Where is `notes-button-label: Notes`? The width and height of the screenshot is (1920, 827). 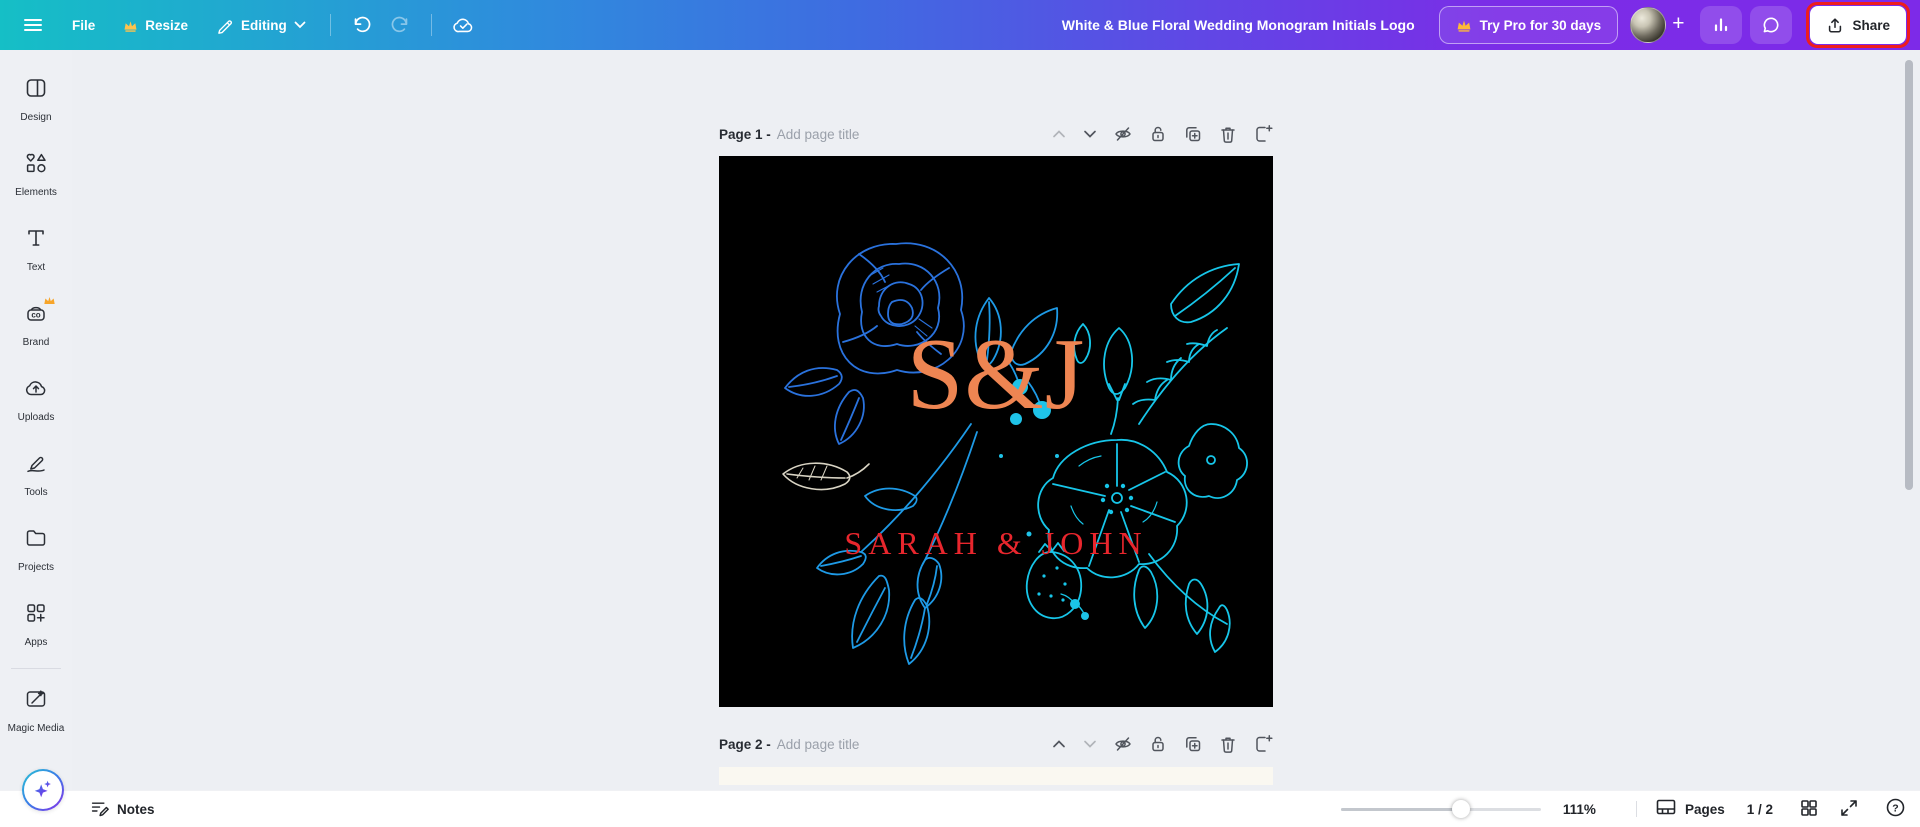
notes-button-label: Notes is located at coordinates (136, 809).